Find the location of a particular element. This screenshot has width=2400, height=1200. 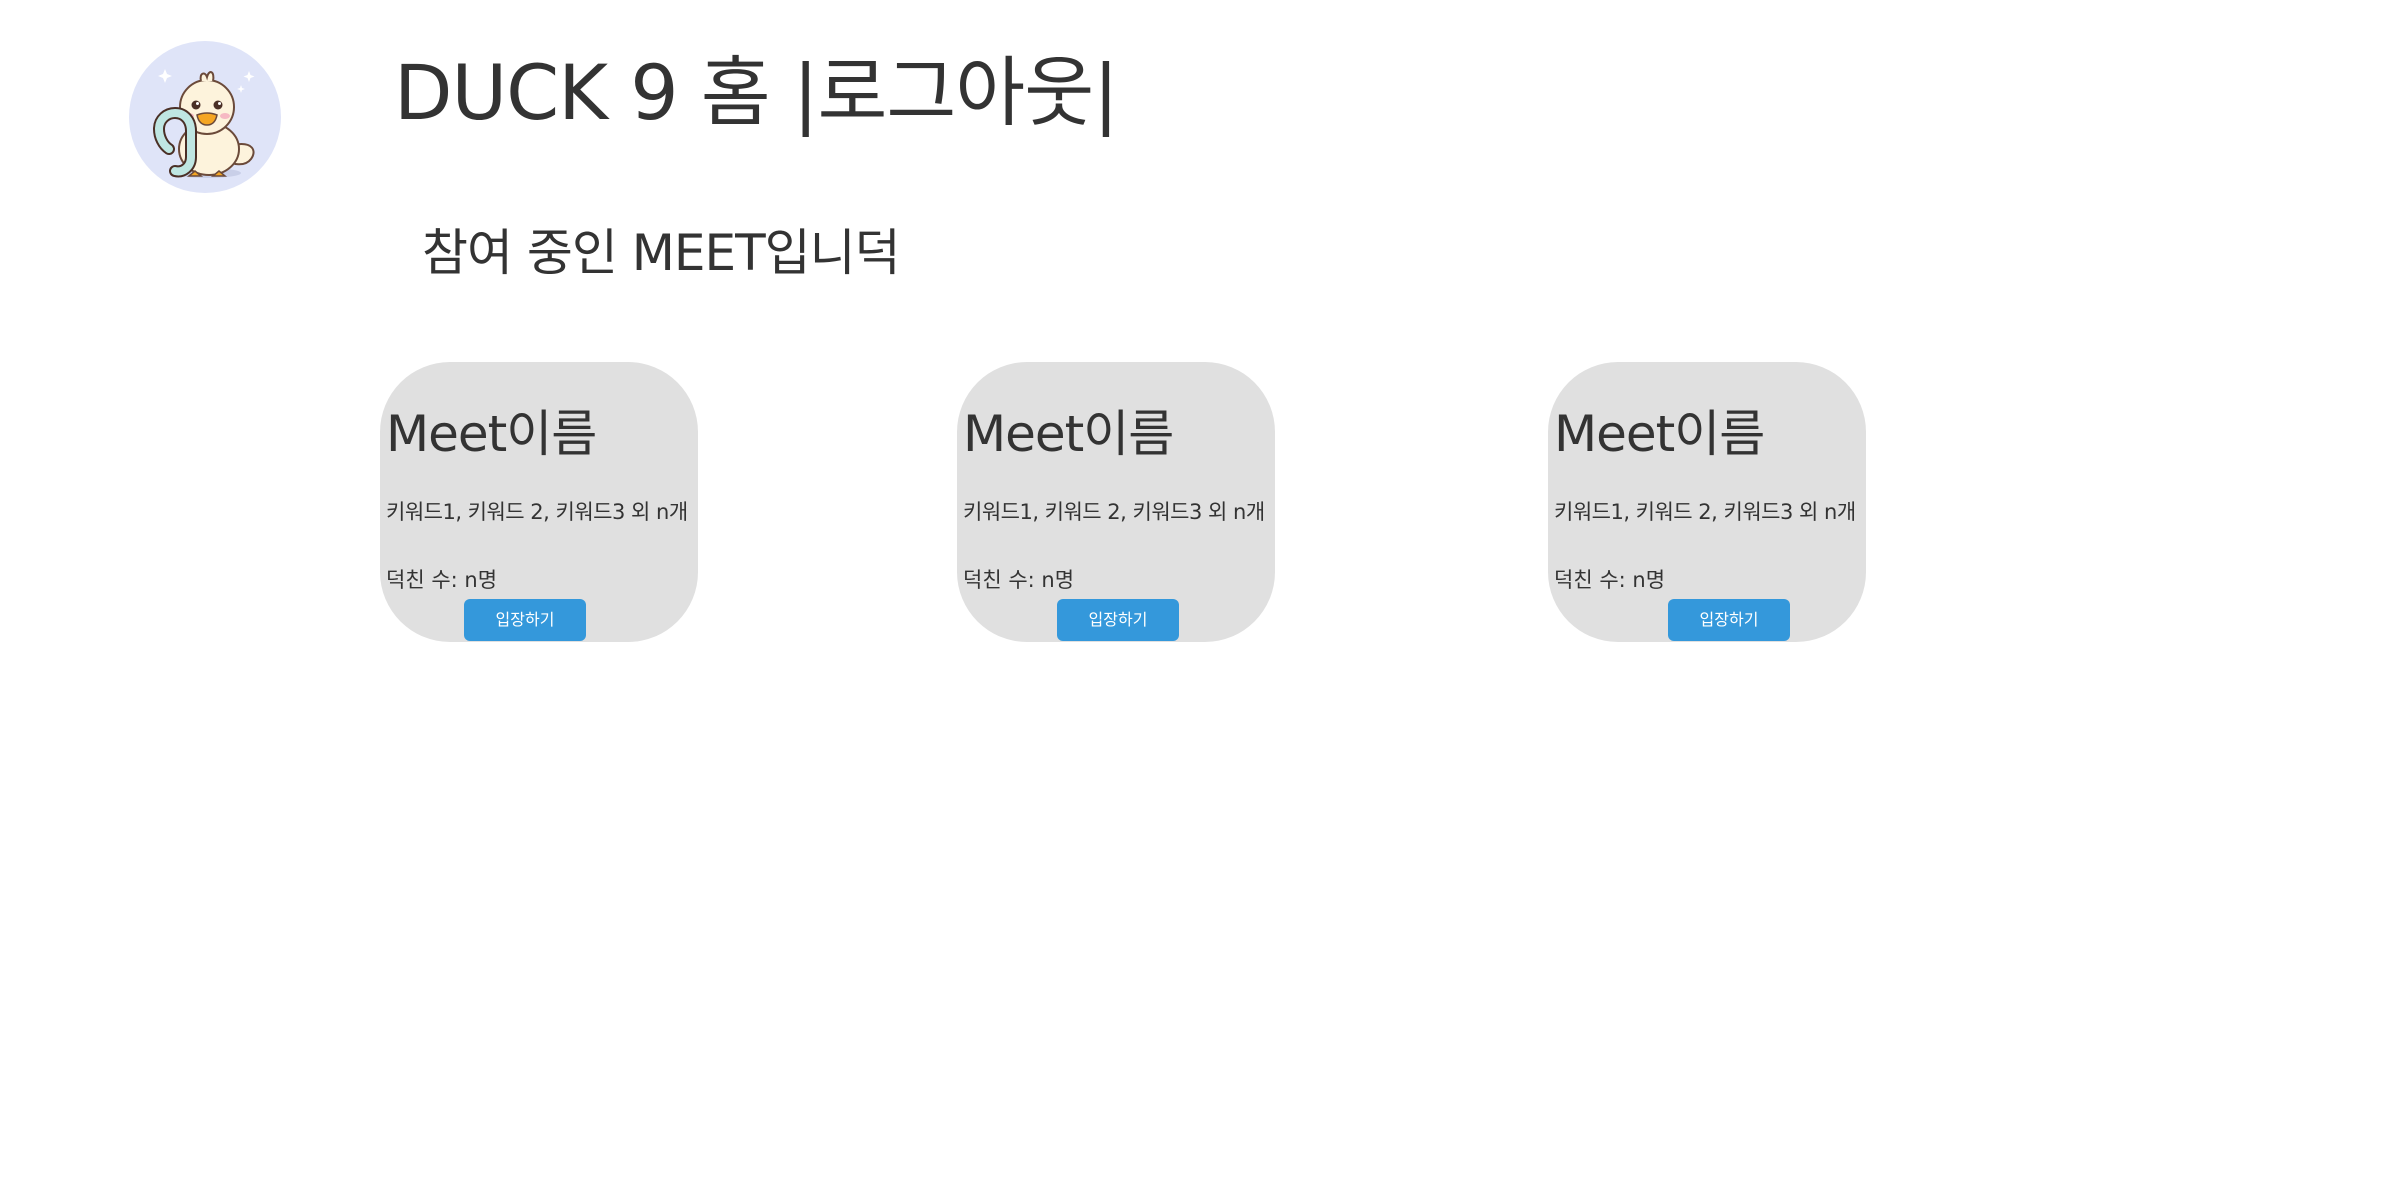

duck-mascot-icon is located at coordinates (203, 123).